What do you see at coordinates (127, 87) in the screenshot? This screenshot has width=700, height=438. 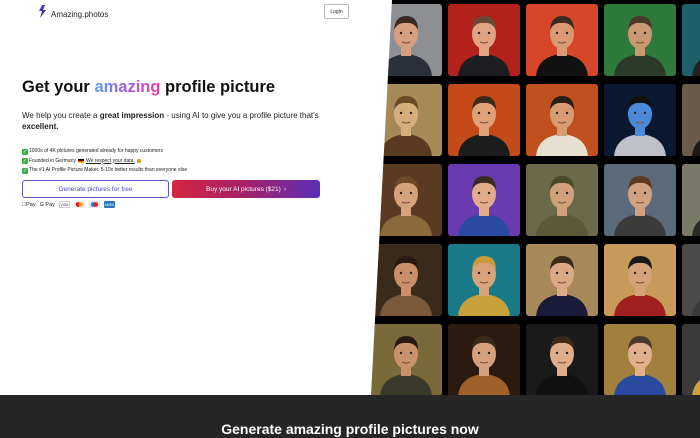 I see `headline-highlight: amazing` at bounding box center [127, 87].